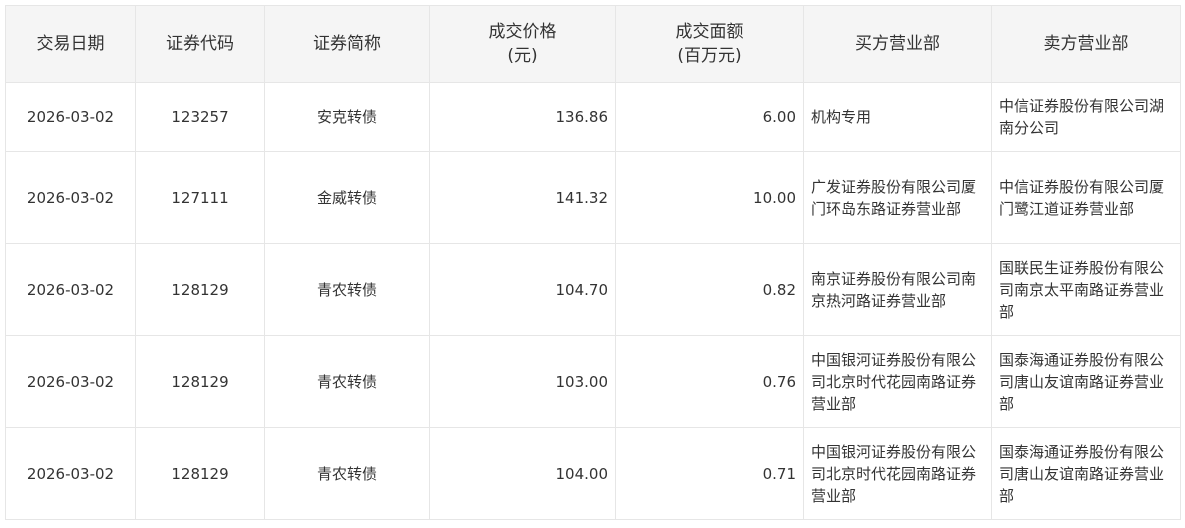  I want to click on header-seller-branch: 卖方营业部, so click(1086, 44).